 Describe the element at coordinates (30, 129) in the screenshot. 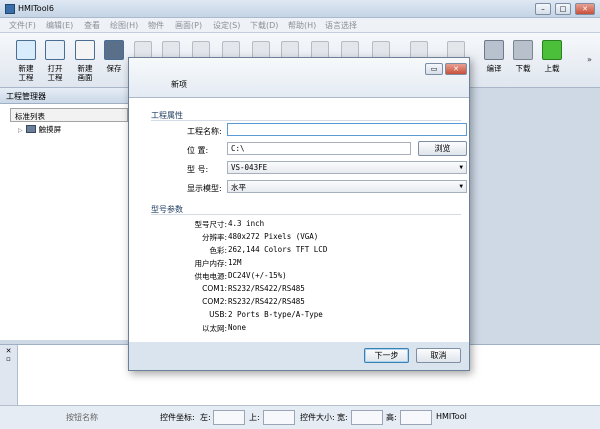

I see `touchscreen-icon` at that location.